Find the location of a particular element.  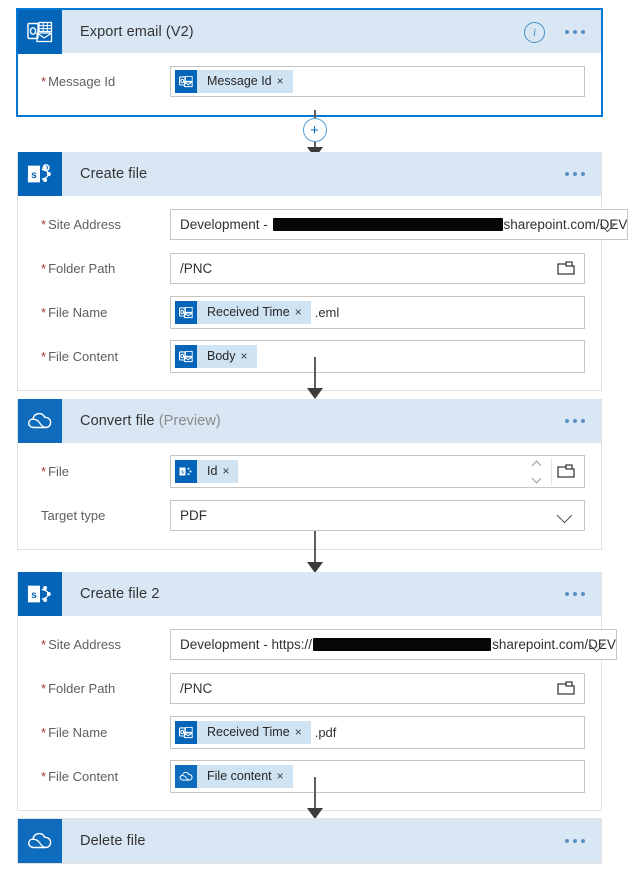

token-chip-body: Body × is located at coordinates (216, 356).